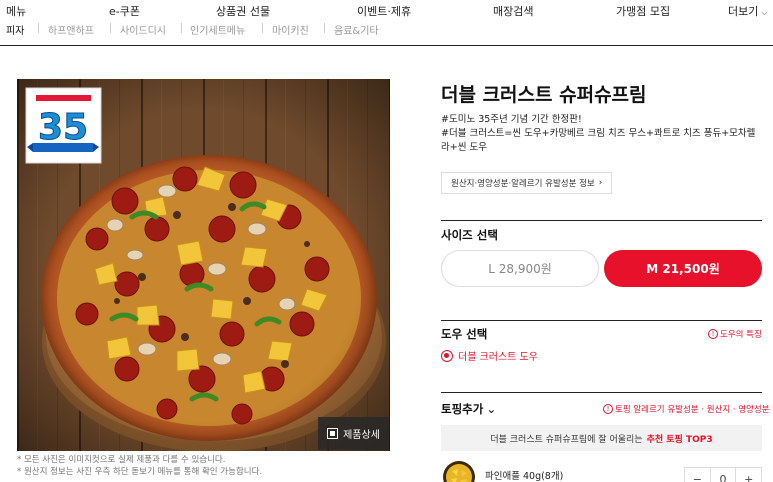  I want to click on dough-option-label: 더블 크러스트 도우, so click(498, 357).